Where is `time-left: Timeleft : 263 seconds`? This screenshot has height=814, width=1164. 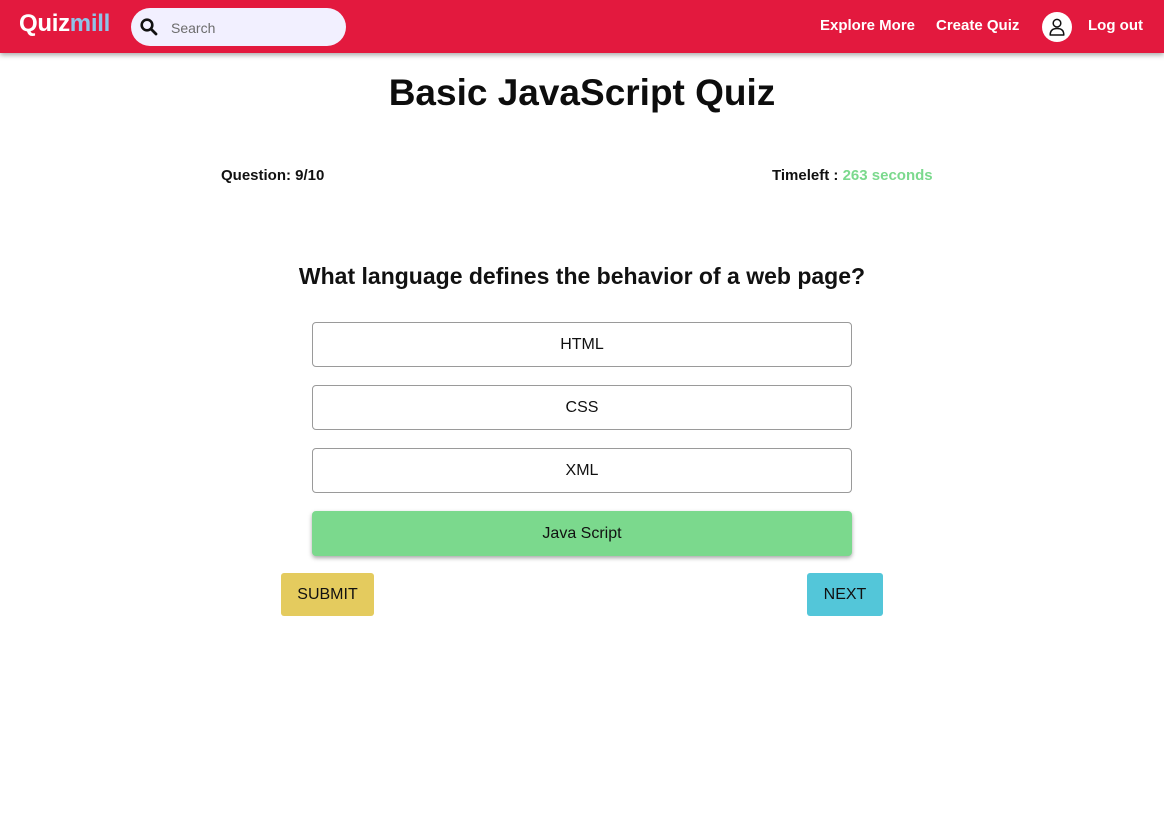 time-left: Timeleft : 263 seconds is located at coordinates (852, 175).